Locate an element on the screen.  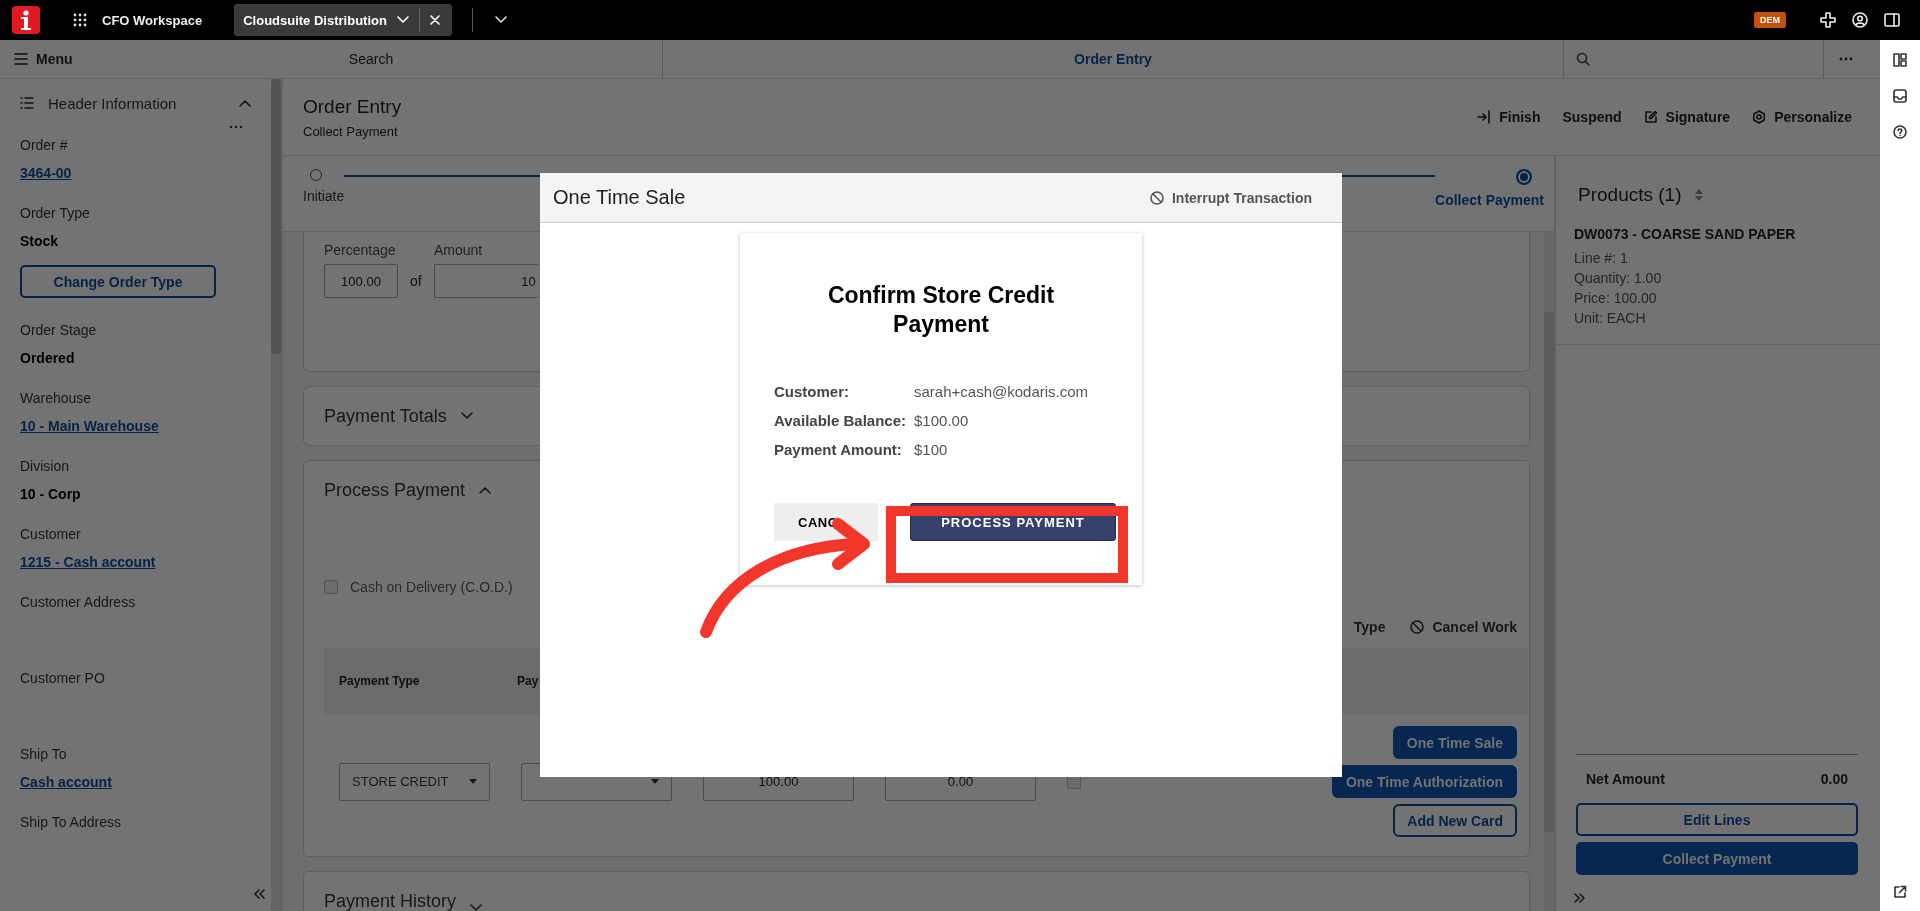
field-link: 10 - Main Warehouse is located at coordinates (89, 426).